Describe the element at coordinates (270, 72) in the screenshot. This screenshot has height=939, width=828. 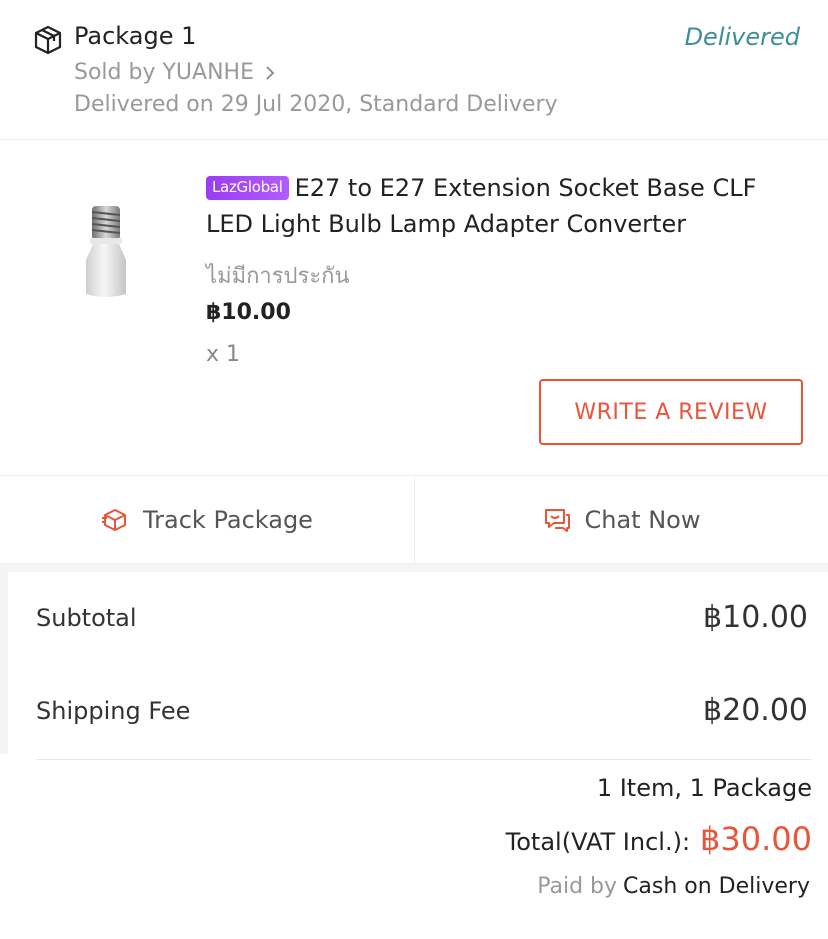
I see `chevron-right-icon` at that location.